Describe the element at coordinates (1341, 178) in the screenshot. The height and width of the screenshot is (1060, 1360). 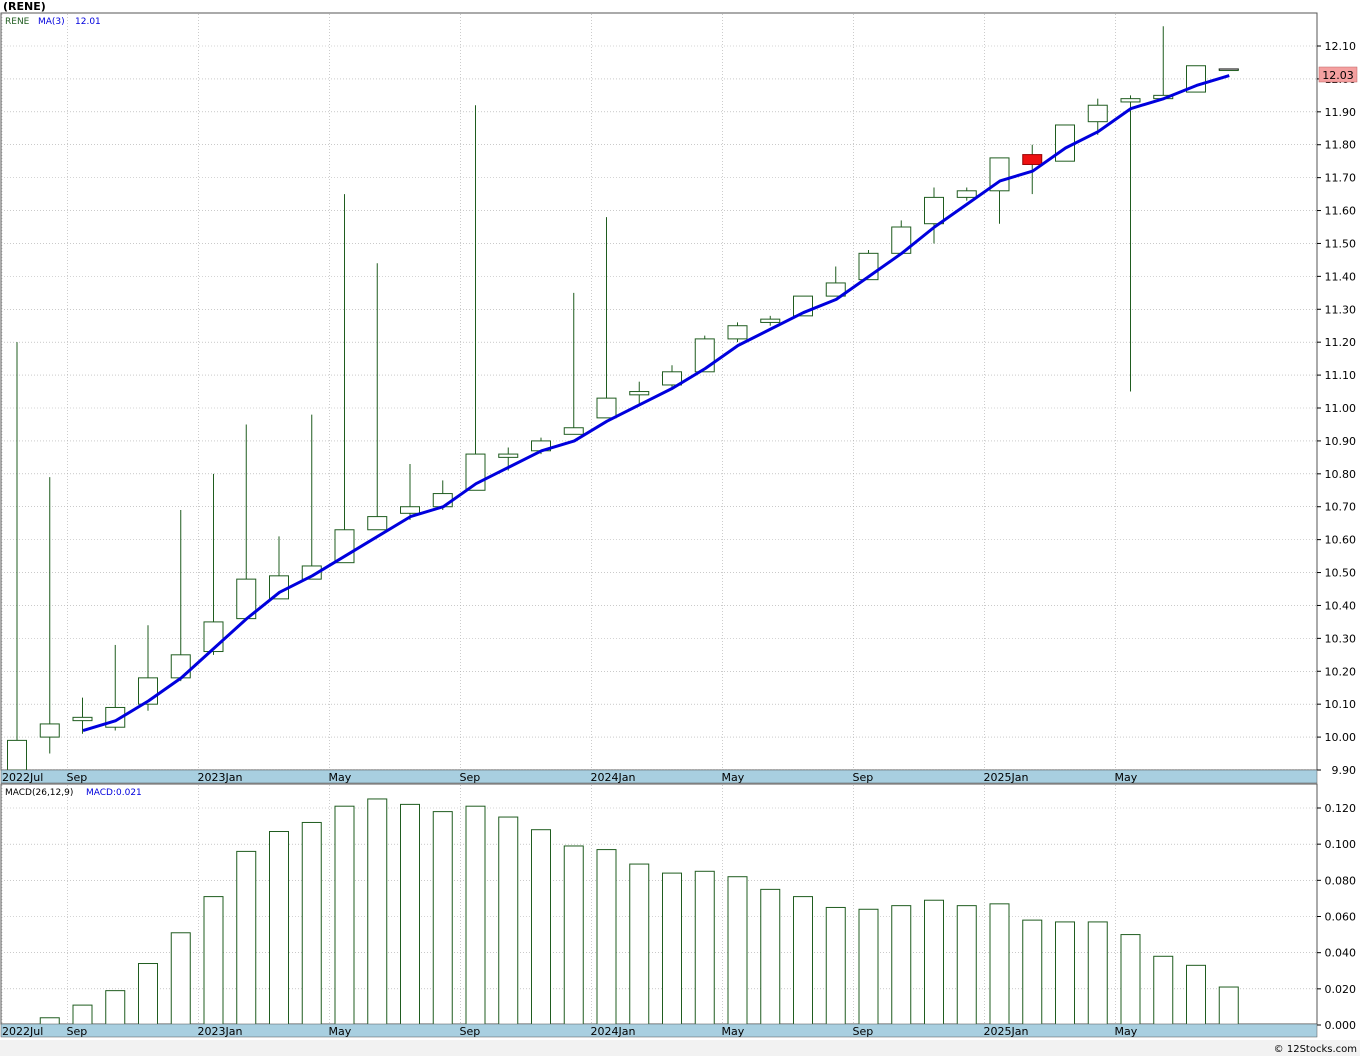
I see `price-tick-label: 11.70` at that location.